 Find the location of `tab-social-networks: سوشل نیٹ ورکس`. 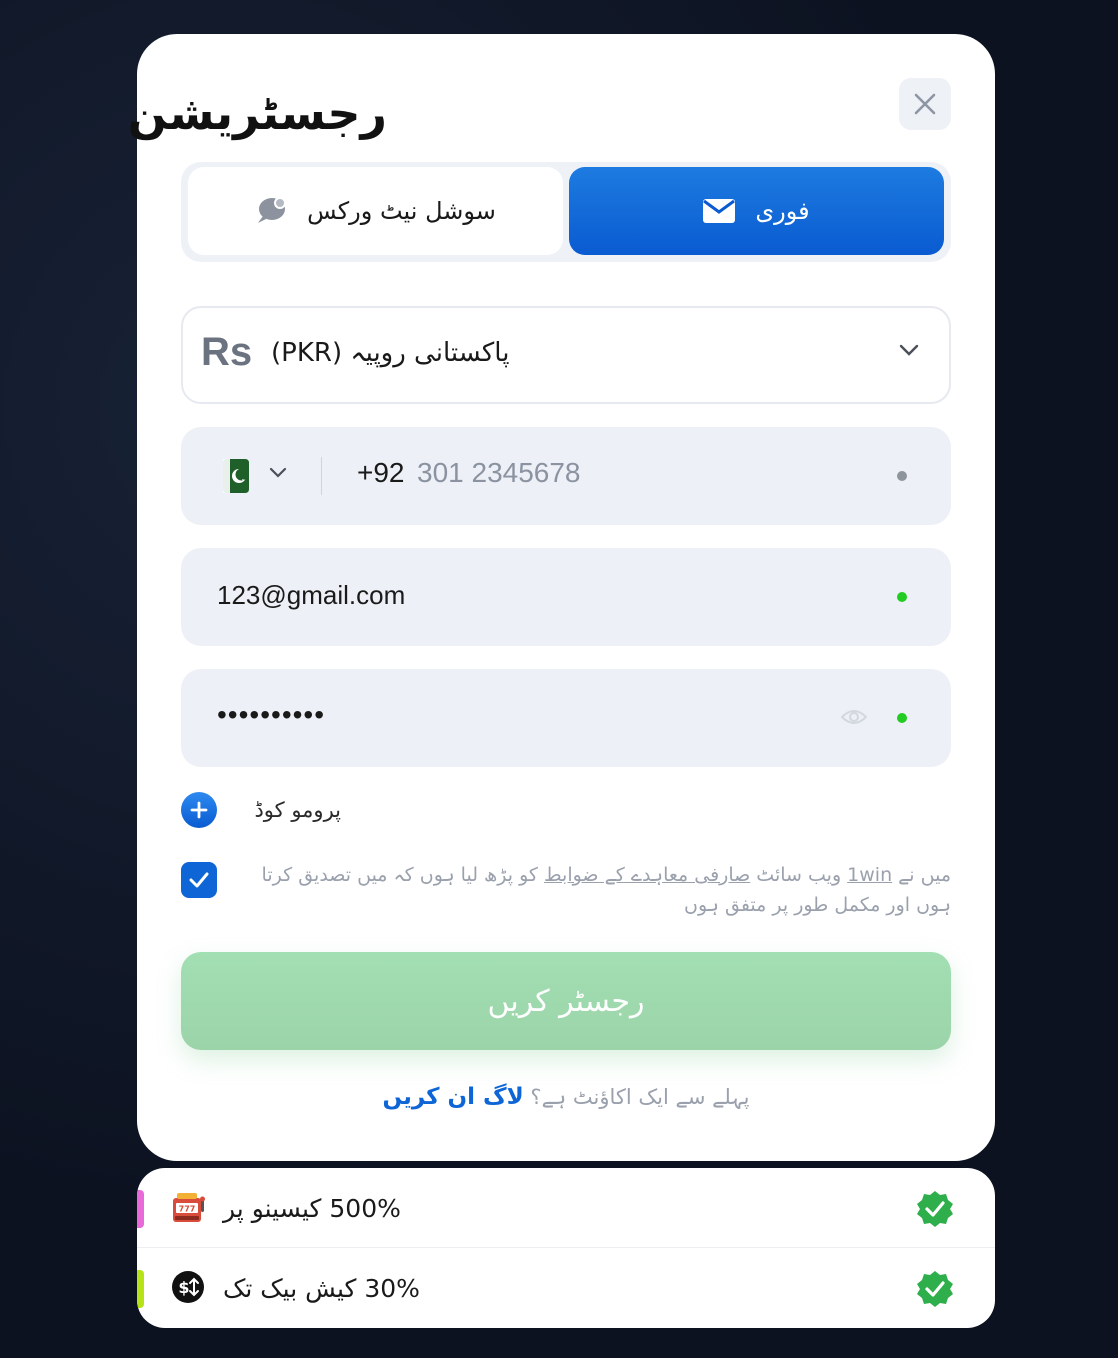

tab-social-networks: سوشل نیٹ ورکس is located at coordinates (375, 211).